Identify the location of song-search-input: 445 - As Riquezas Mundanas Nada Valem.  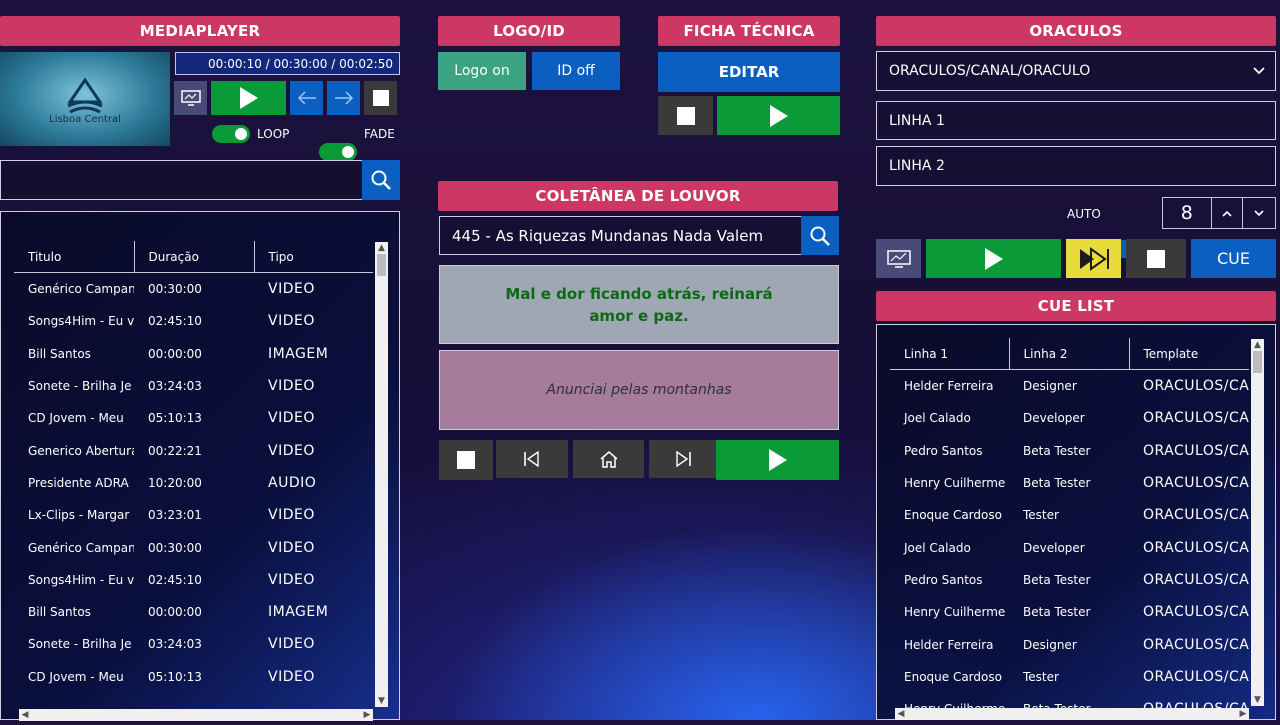
(620, 235).